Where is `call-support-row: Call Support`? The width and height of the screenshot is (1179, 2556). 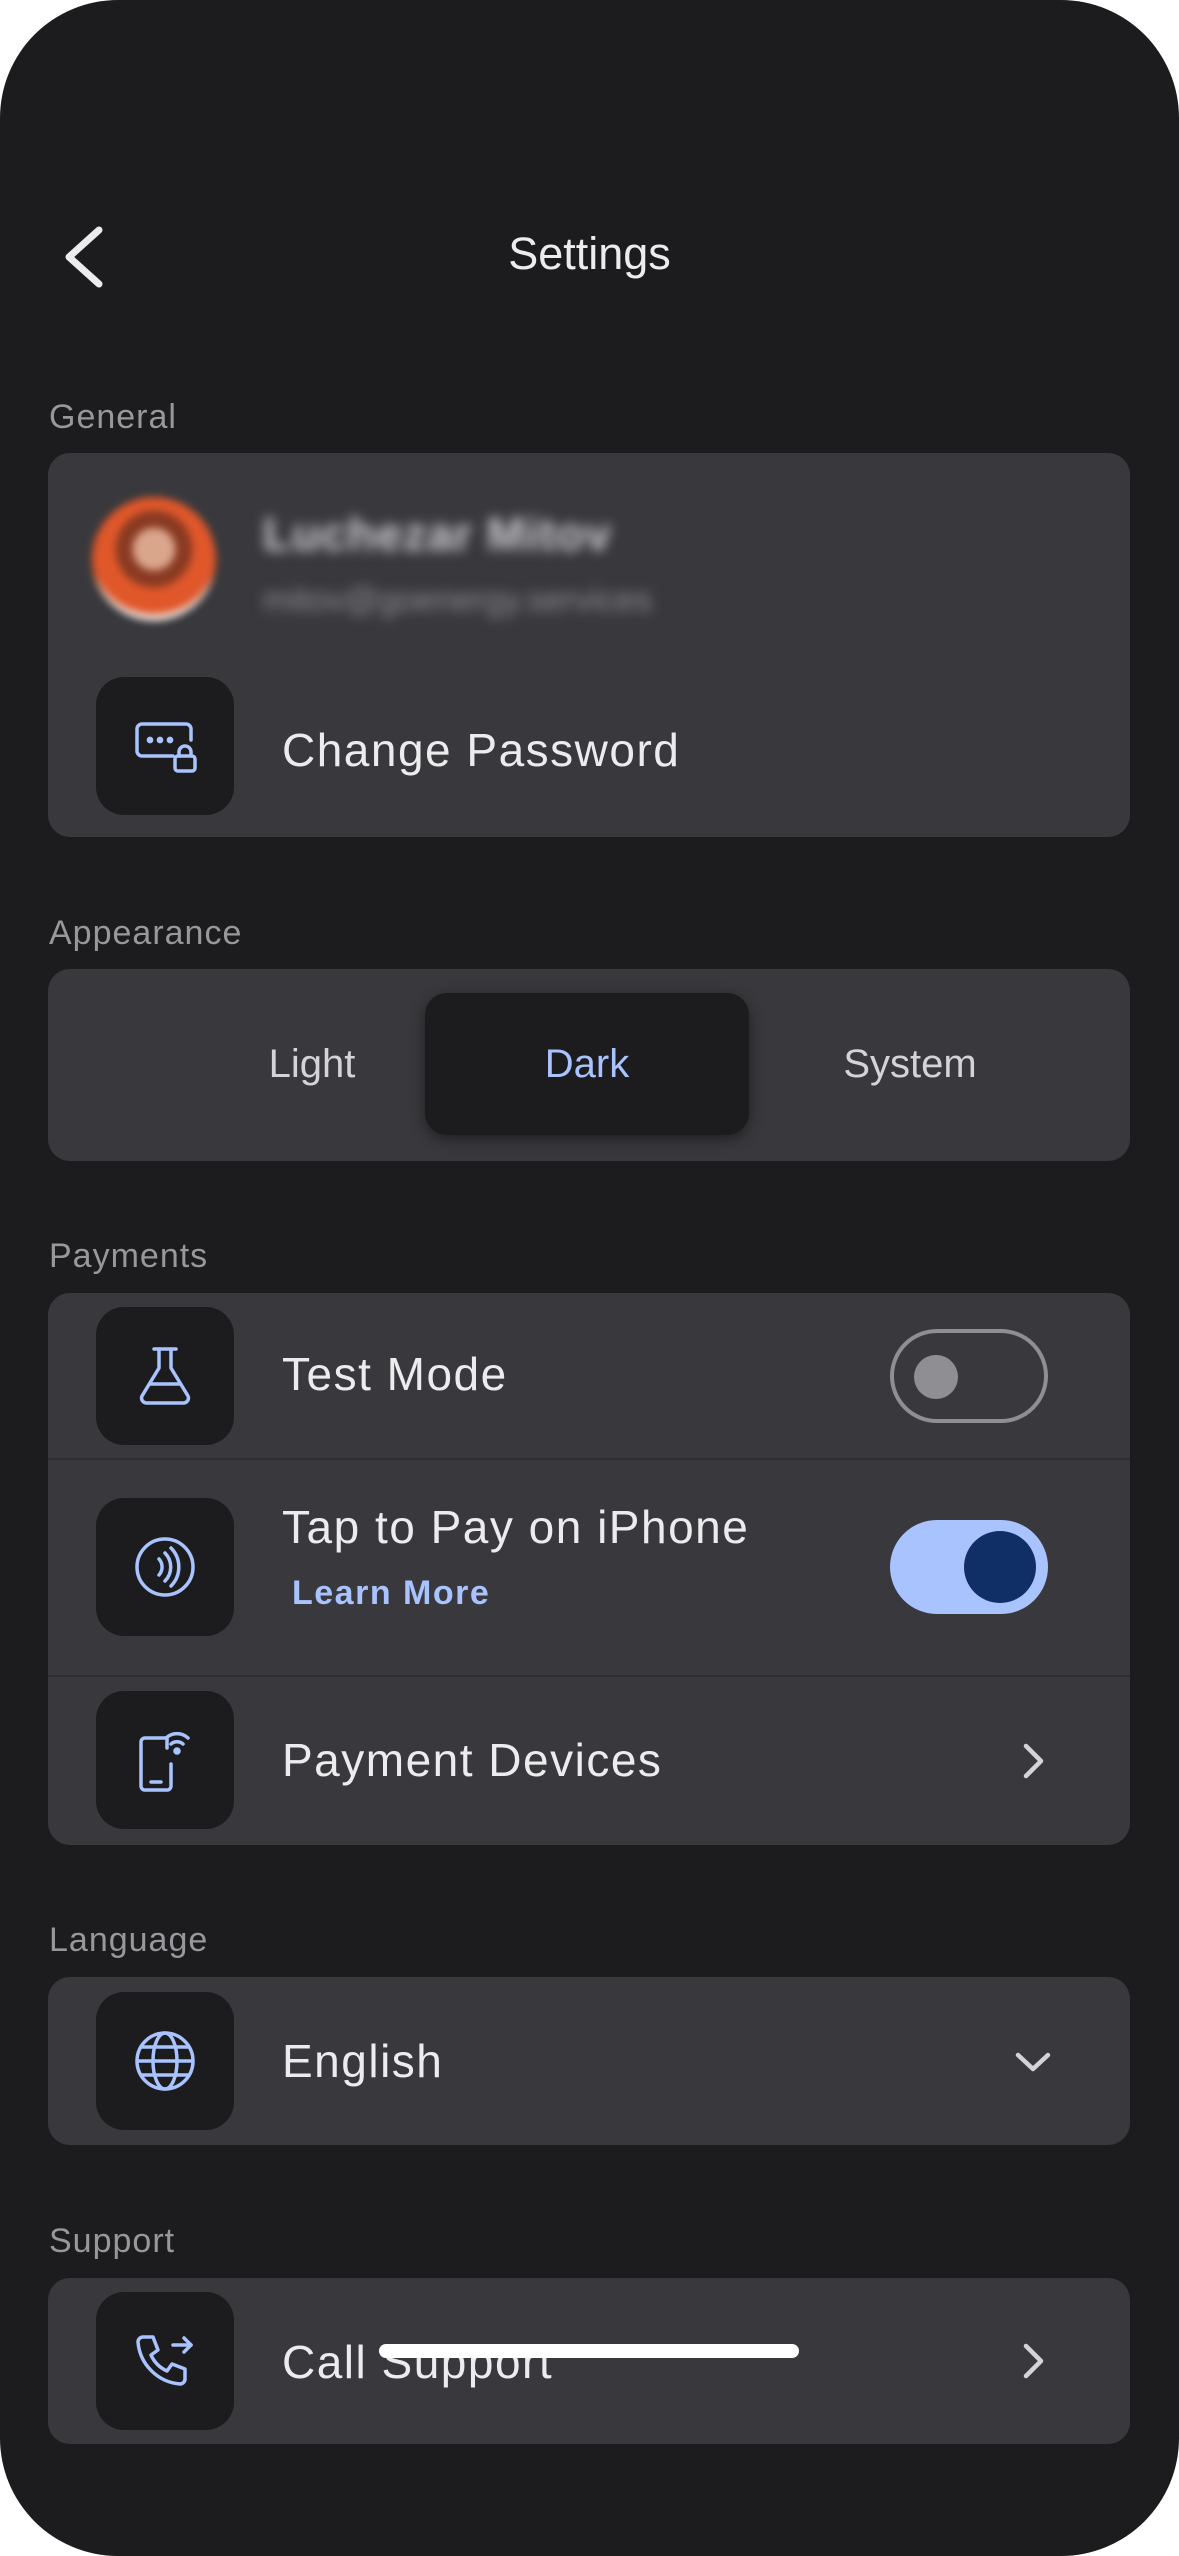
call-support-row: Call Support is located at coordinates (589, 2361).